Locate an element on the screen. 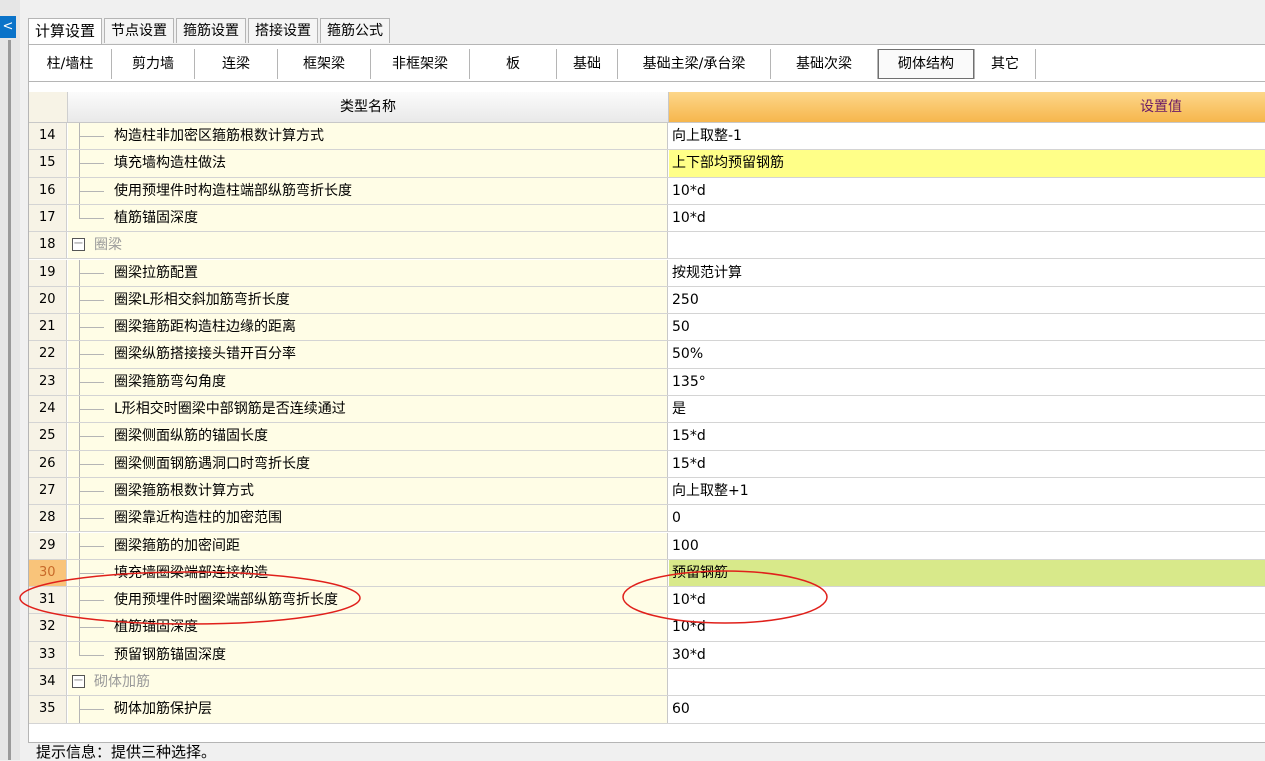  tab-component-10: 其它 is located at coordinates (1005, 64).